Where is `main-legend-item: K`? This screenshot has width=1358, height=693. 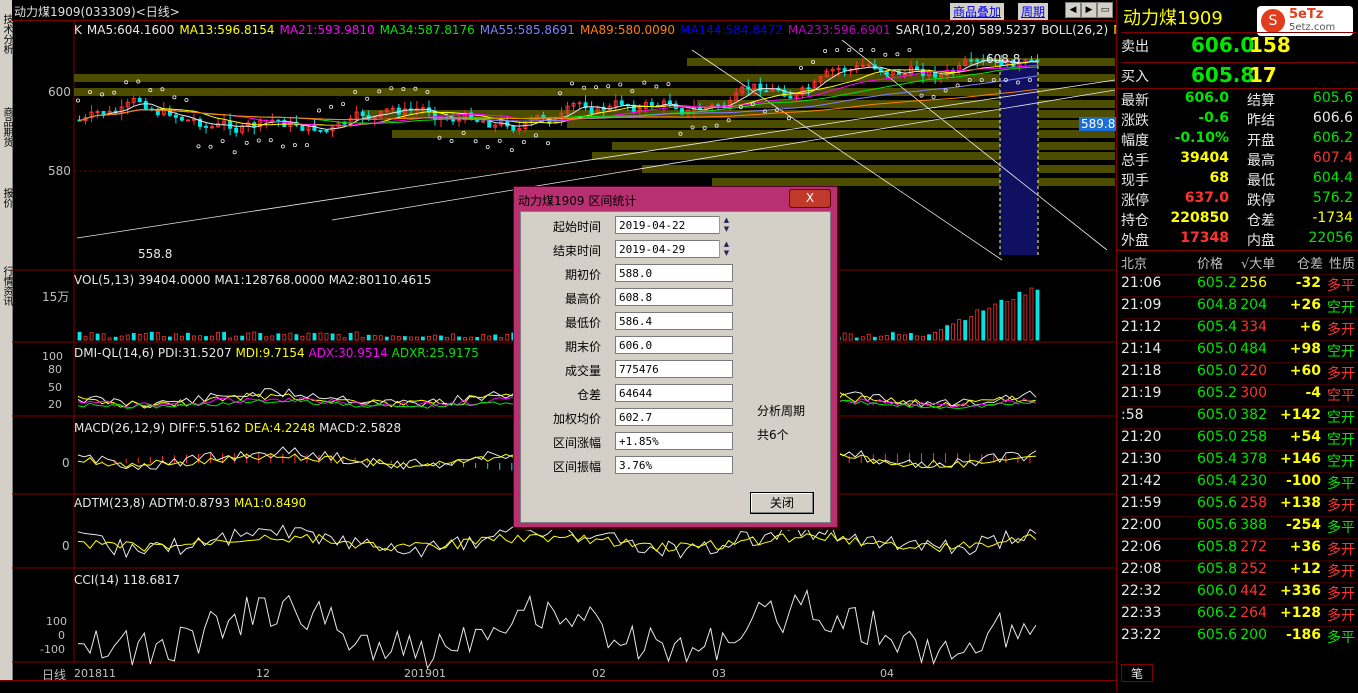 main-legend-item: K is located at coordinates (78, 30).